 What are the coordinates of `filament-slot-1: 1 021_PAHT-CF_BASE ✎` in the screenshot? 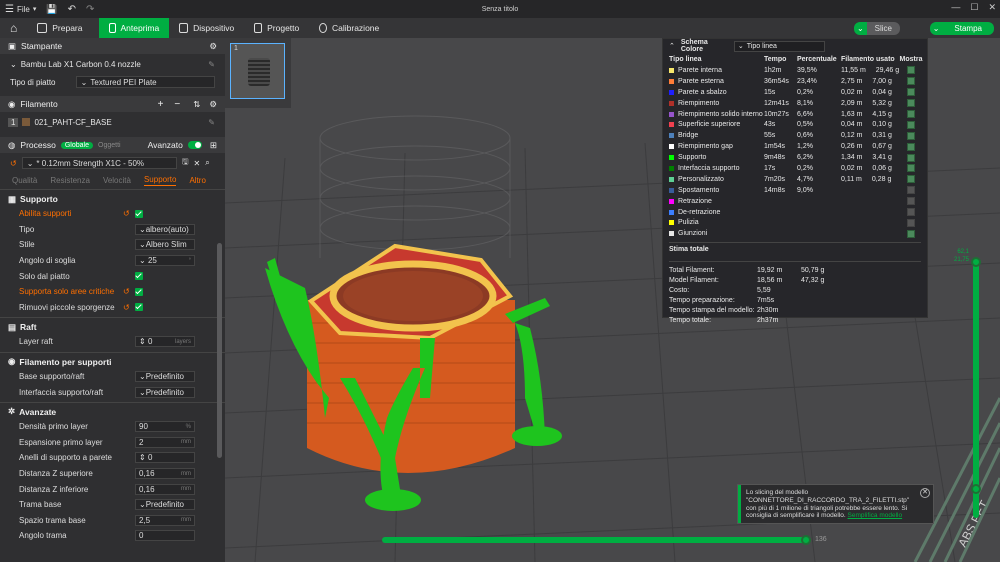 It's located at (112, 122).